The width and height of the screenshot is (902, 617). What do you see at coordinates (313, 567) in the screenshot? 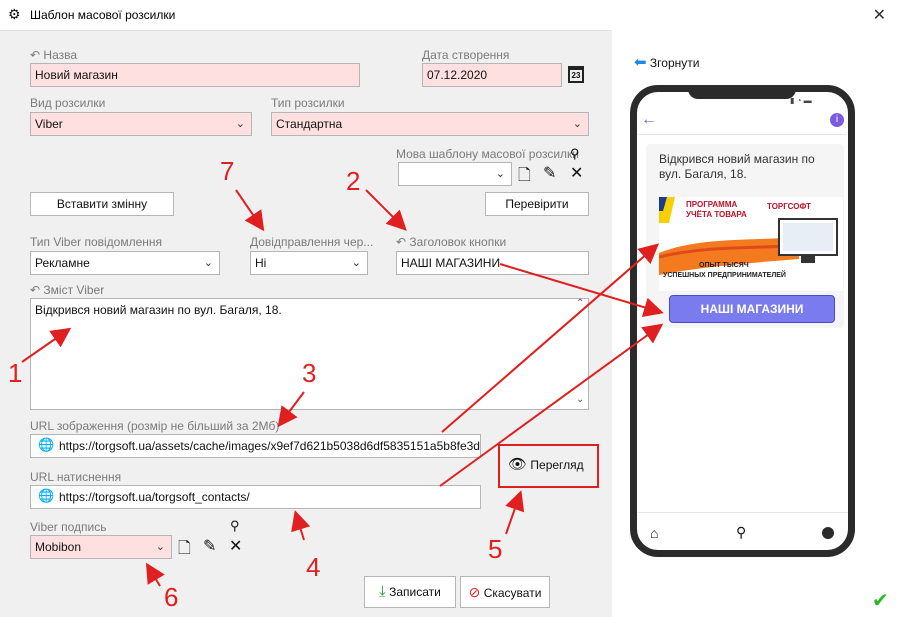
I see `annotation-4: 4` at bounding box center [313, 567].